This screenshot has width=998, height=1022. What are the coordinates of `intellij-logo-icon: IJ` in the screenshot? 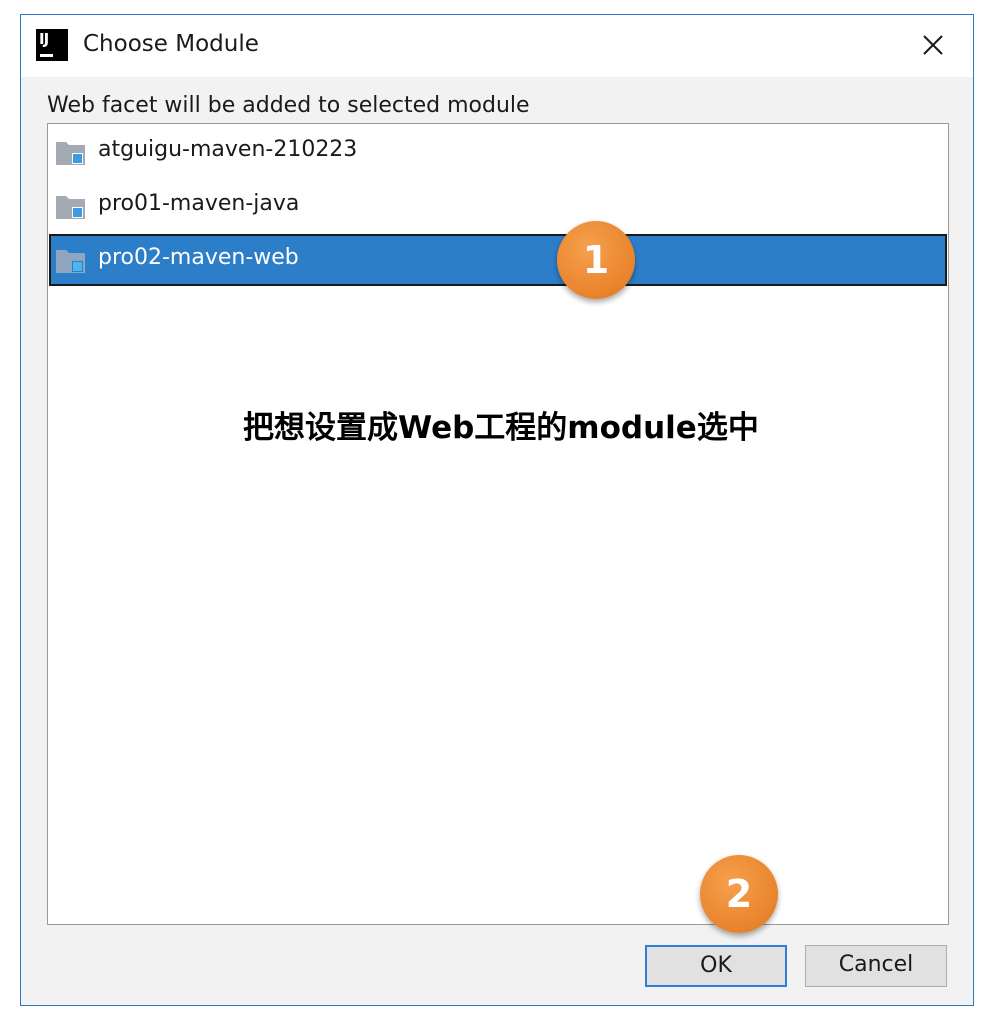 It's located at (52, 45).